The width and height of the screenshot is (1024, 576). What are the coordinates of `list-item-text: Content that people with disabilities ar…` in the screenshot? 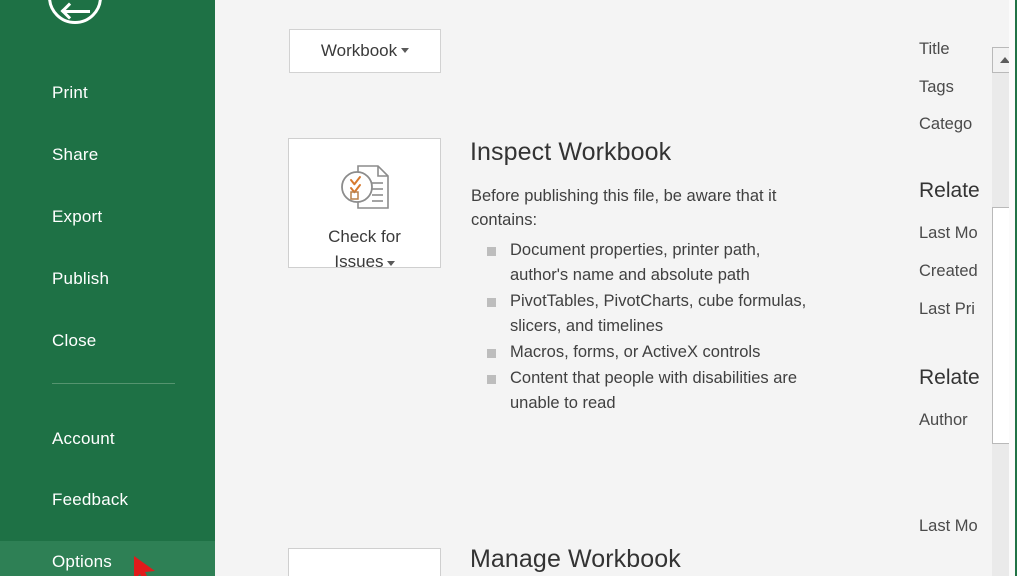 It's located at (654, 390).